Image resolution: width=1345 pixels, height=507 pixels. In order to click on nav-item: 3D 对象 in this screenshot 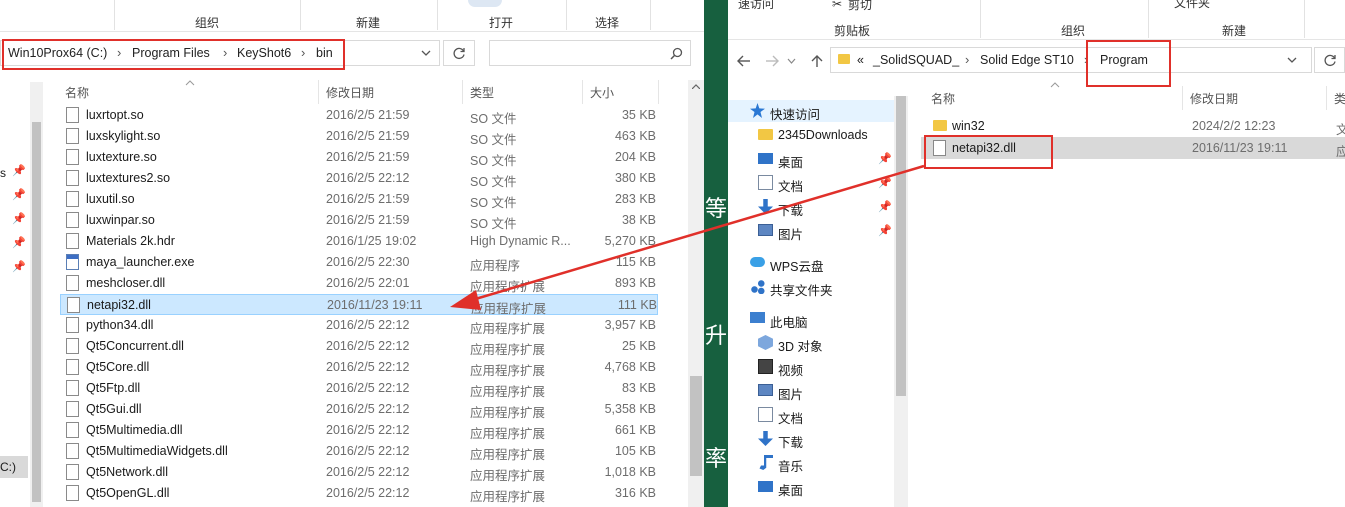, I will do `click(811, 343)`.